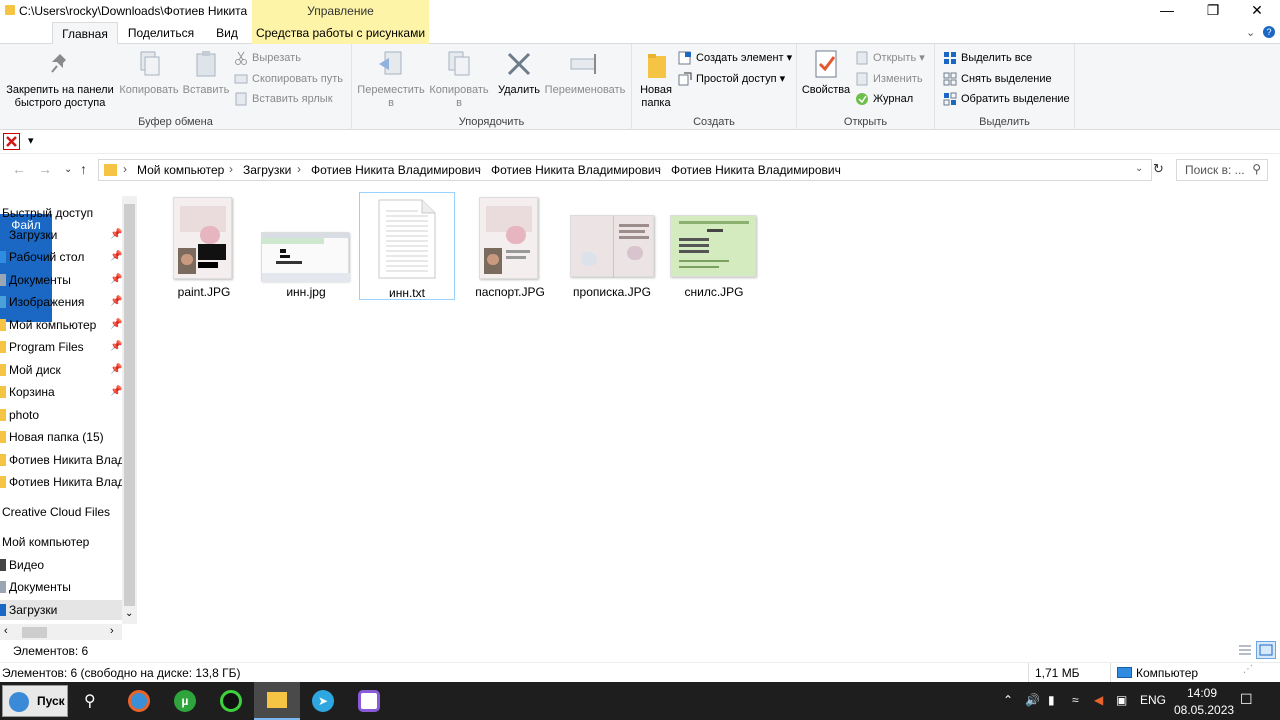 This screenshot has height=720, width=1280. Describe the element at coordinates (61, 565) in the screenshot. I see `nav-item-videos: Видео` at that location.